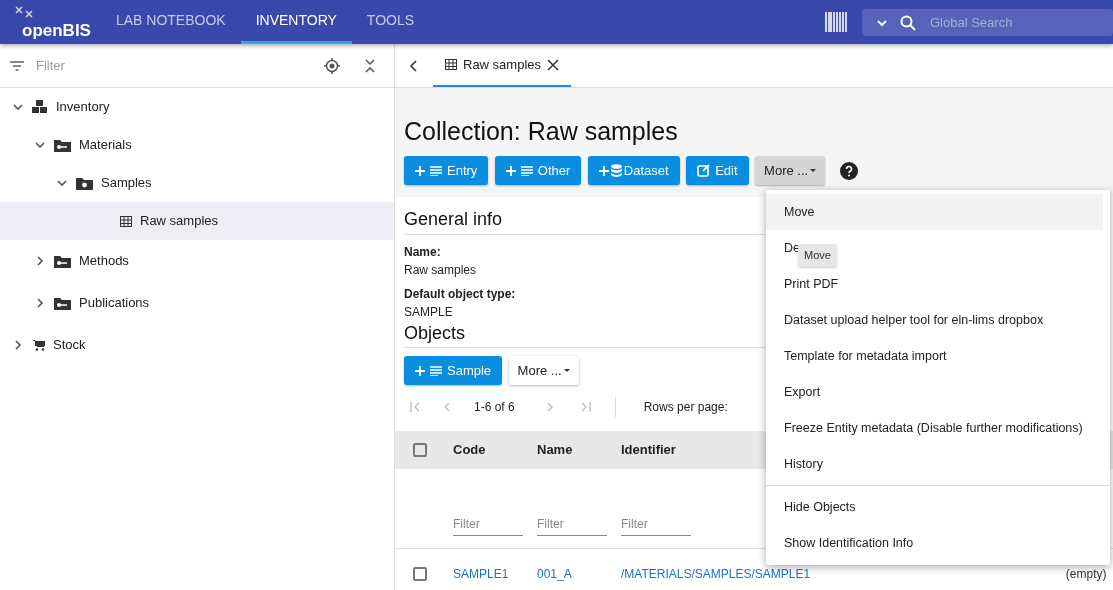 This screenshot has height=590, width=1113. What do you see at coordinates (390, 22) in the screenshot?
I see `nav-tab: TOOLS` at bounding box center [390, 22].